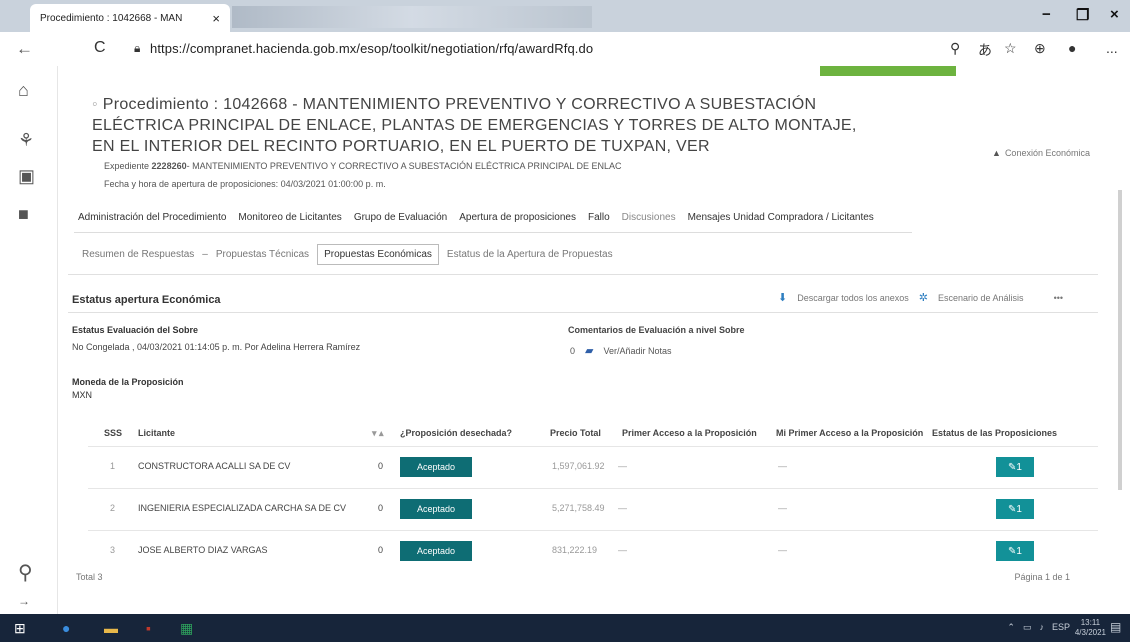  I want to click on profile-icon: ●, so click(1072, 48).